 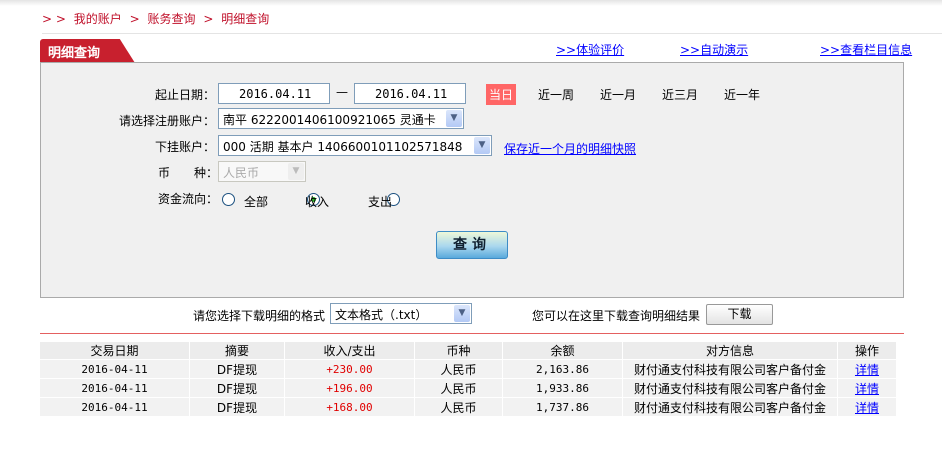 I want to click on account-label: 请选择注册账户：, so click(x=166, y=121).